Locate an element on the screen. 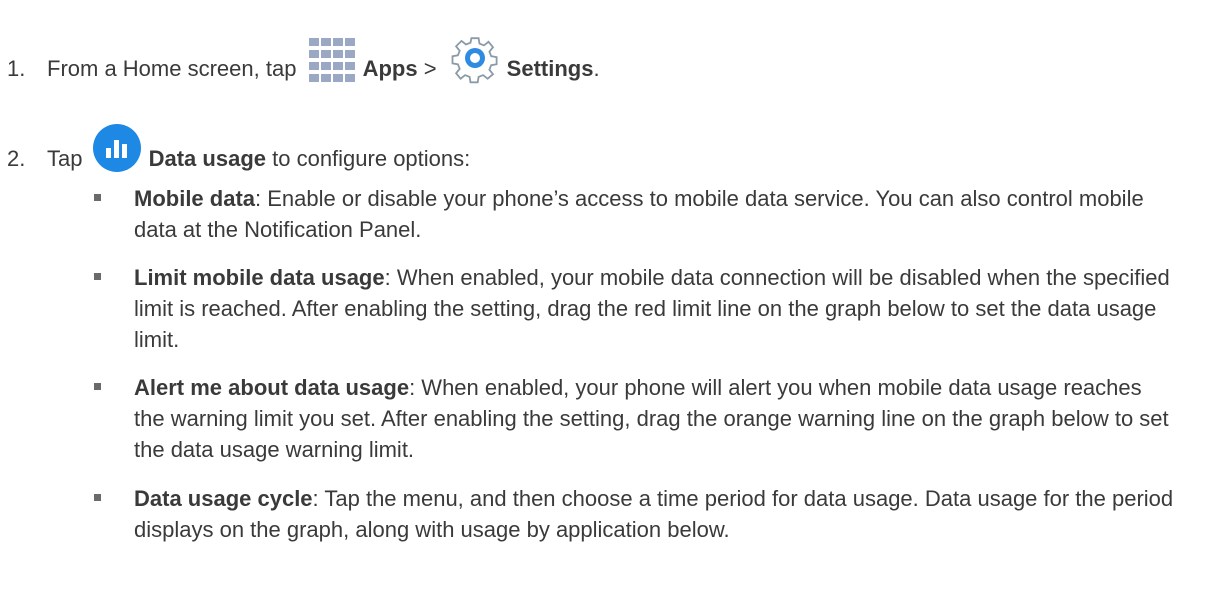 The image size is (1215, 611). settings-gear-icon is located at coordinates (475, 58).